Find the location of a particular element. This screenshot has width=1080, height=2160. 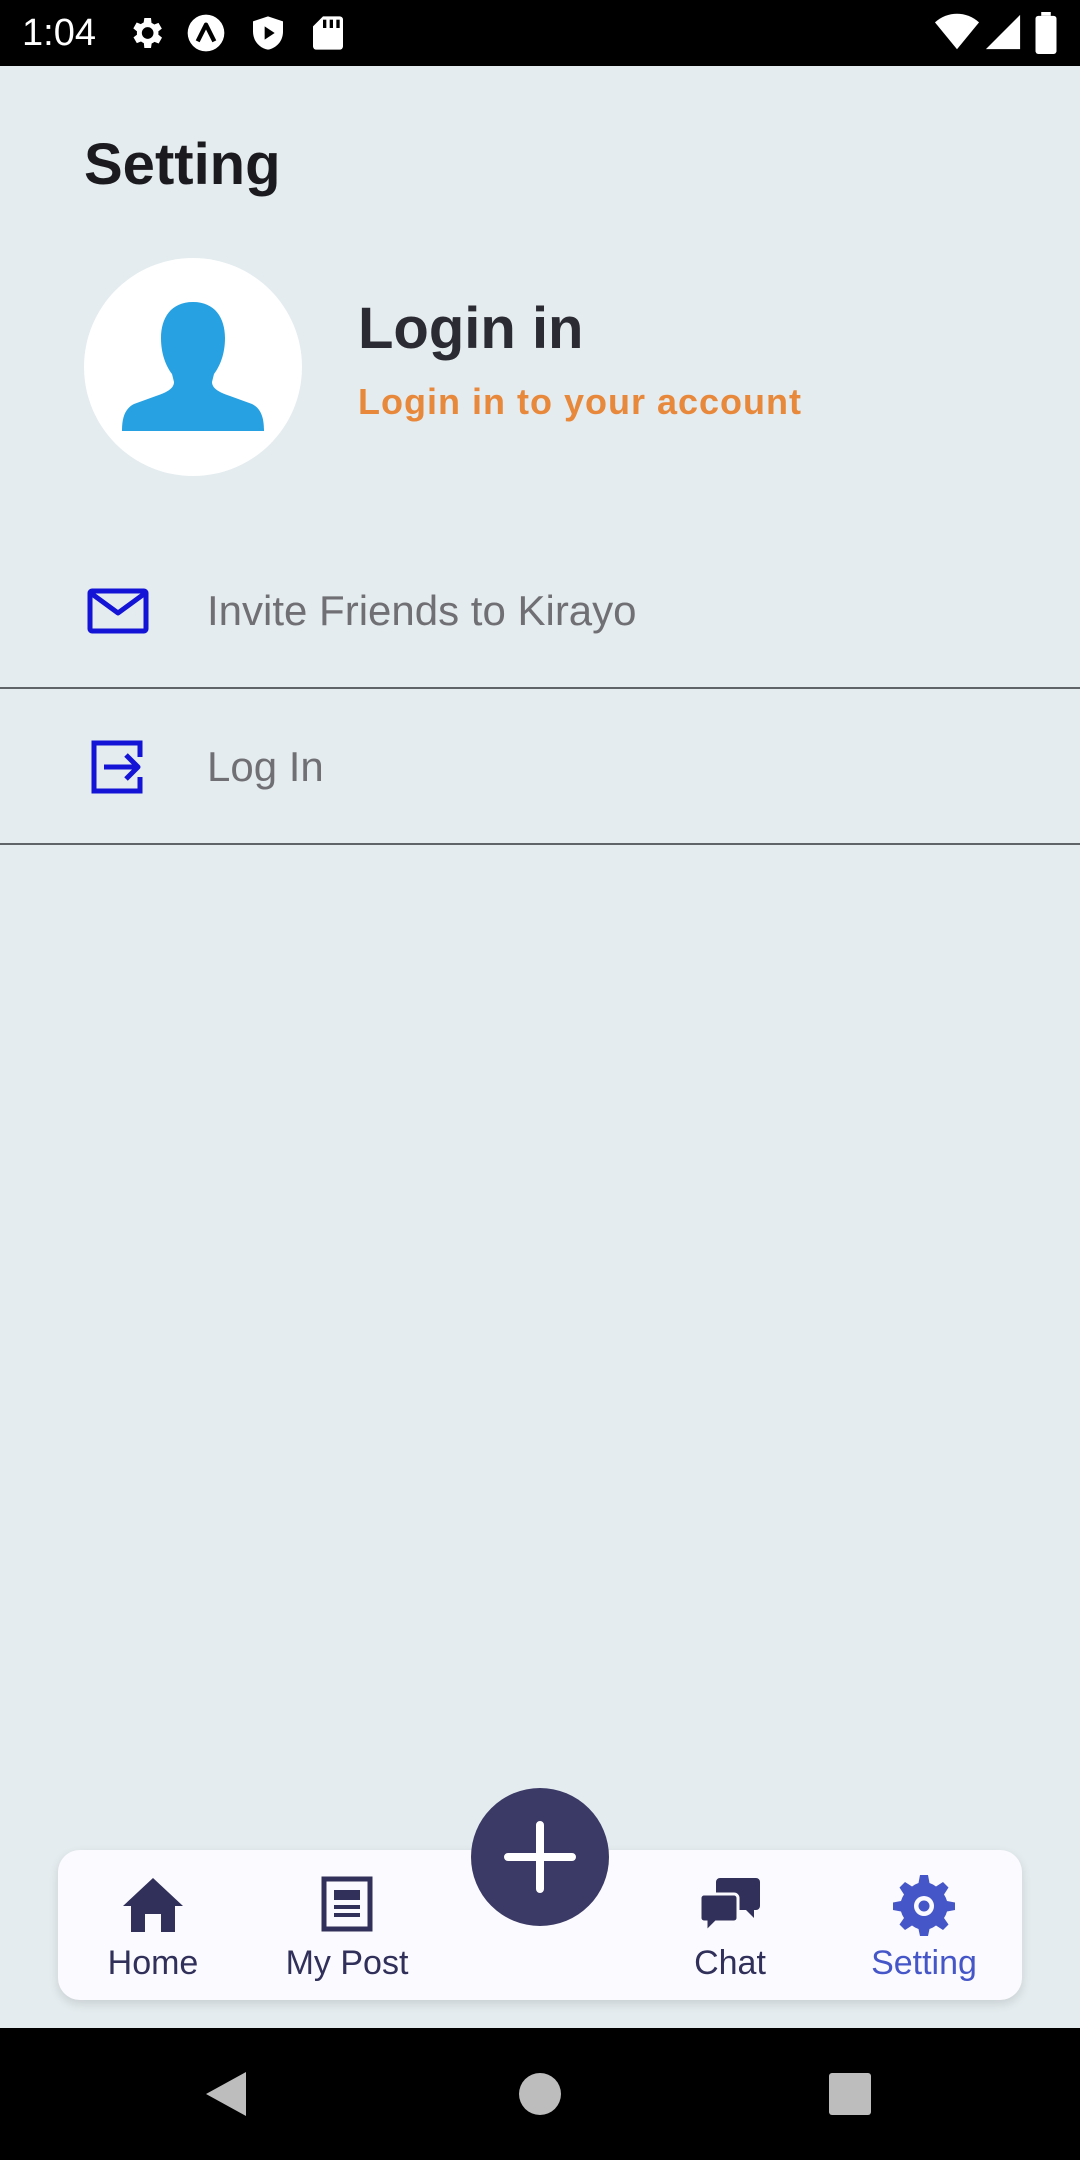

login-icon is located at coordinates (117, 767).